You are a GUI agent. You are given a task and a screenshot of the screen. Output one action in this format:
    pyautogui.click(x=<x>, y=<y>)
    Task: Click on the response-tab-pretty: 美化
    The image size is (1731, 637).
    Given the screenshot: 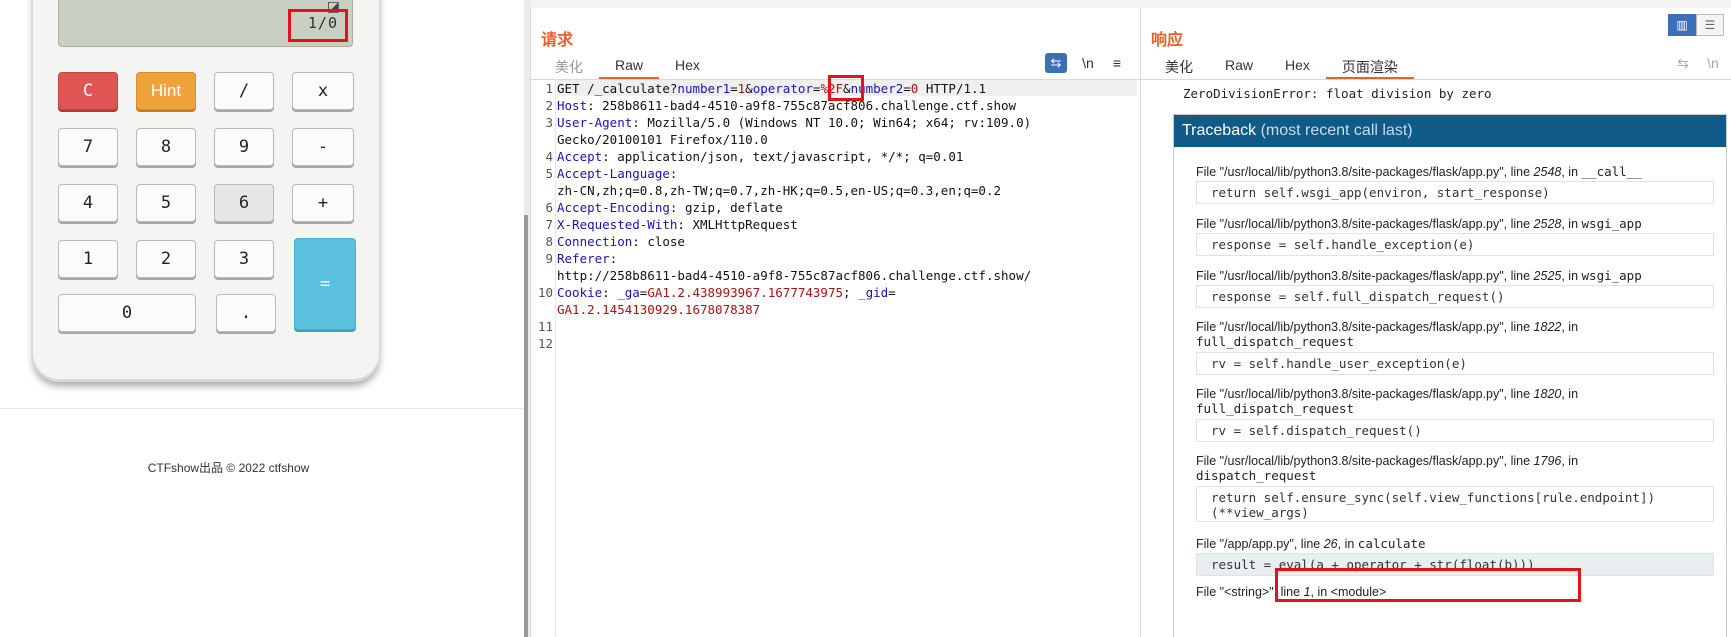 What is the action you would take?
    pyautogui.click(x=1179, y=67)
    